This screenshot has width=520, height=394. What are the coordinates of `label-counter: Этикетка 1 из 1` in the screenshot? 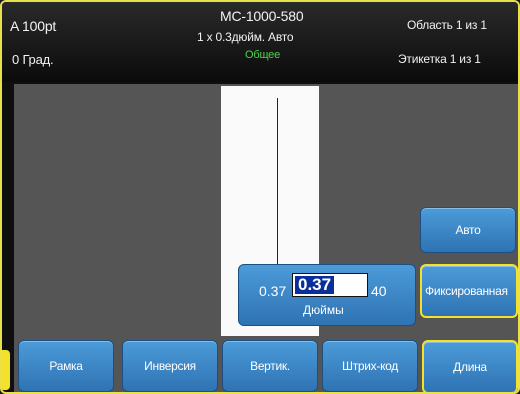 It's located at (439, 59).